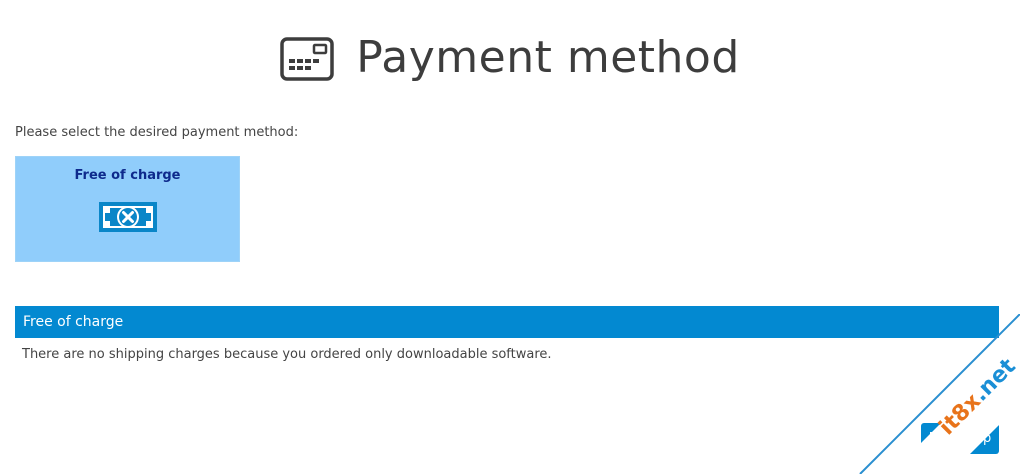  What do you see at coordinates (507, 322) in the screenshot?
I see `info-panel-title: Free of charge` at bounding box center [507, 322].